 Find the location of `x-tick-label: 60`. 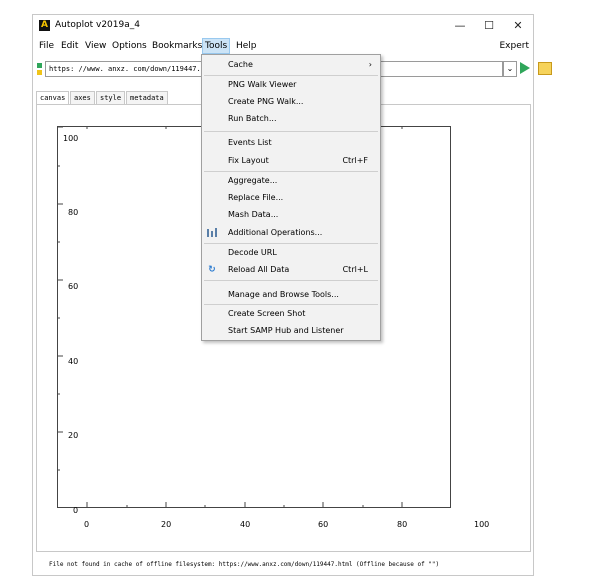

x-tick-label: 60 is located at coordinates (323, 524).